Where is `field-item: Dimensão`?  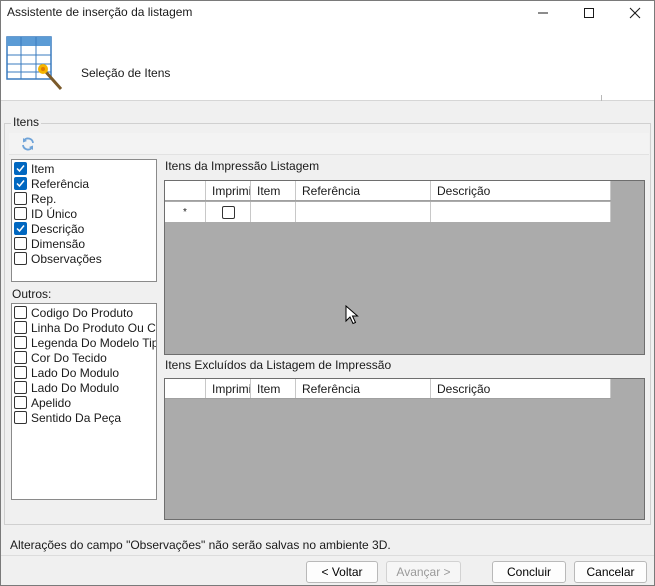
field-item: Dimensão is located at coordinates (49, 243).